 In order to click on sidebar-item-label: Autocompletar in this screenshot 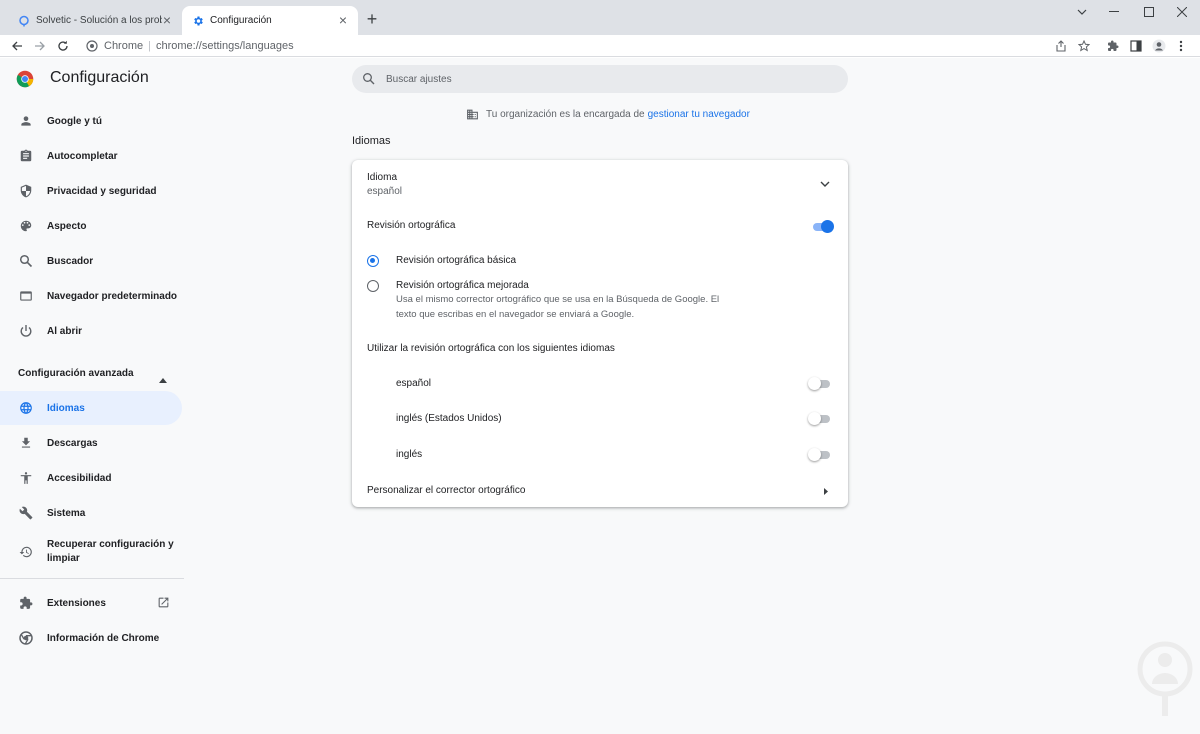, I will do `click(82, 156)`.